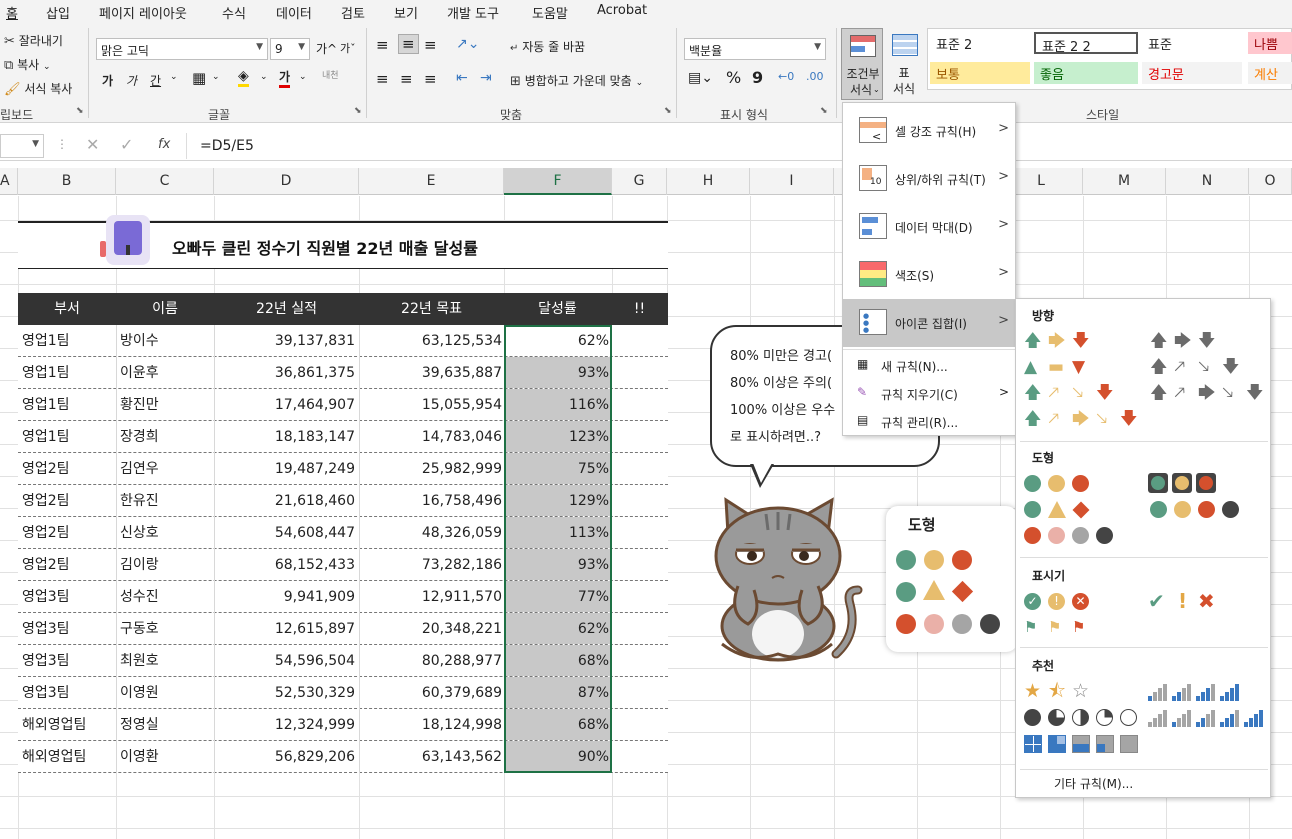  What do you see at coordinates (126, 144) in the screenshot?
I see `check-icon: ✓` at bounding box center [126, 144].